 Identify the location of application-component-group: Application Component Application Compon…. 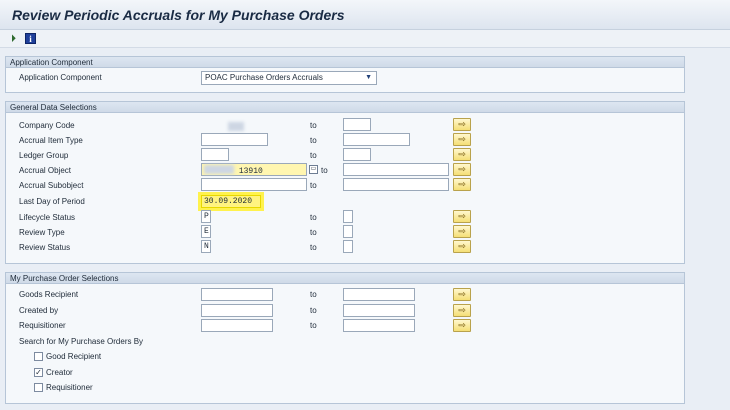
(345, 74).